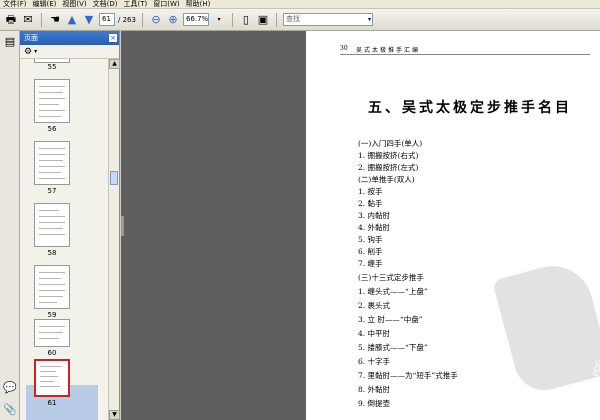  Describe the element at coordinates (370, 239) in the screenshot. I see `text-line: 5. 钩手` at that location.